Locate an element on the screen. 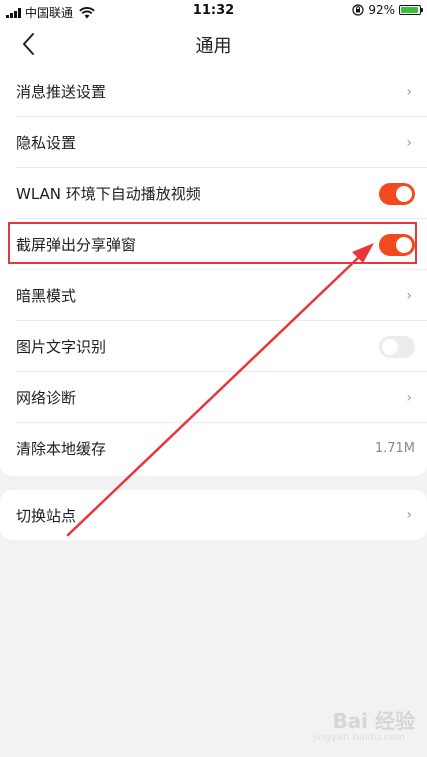 The width and height of the screenshot is (427, 757). row-label: 截屏弹出分享弹窗 is located at coordinates (76, 245).